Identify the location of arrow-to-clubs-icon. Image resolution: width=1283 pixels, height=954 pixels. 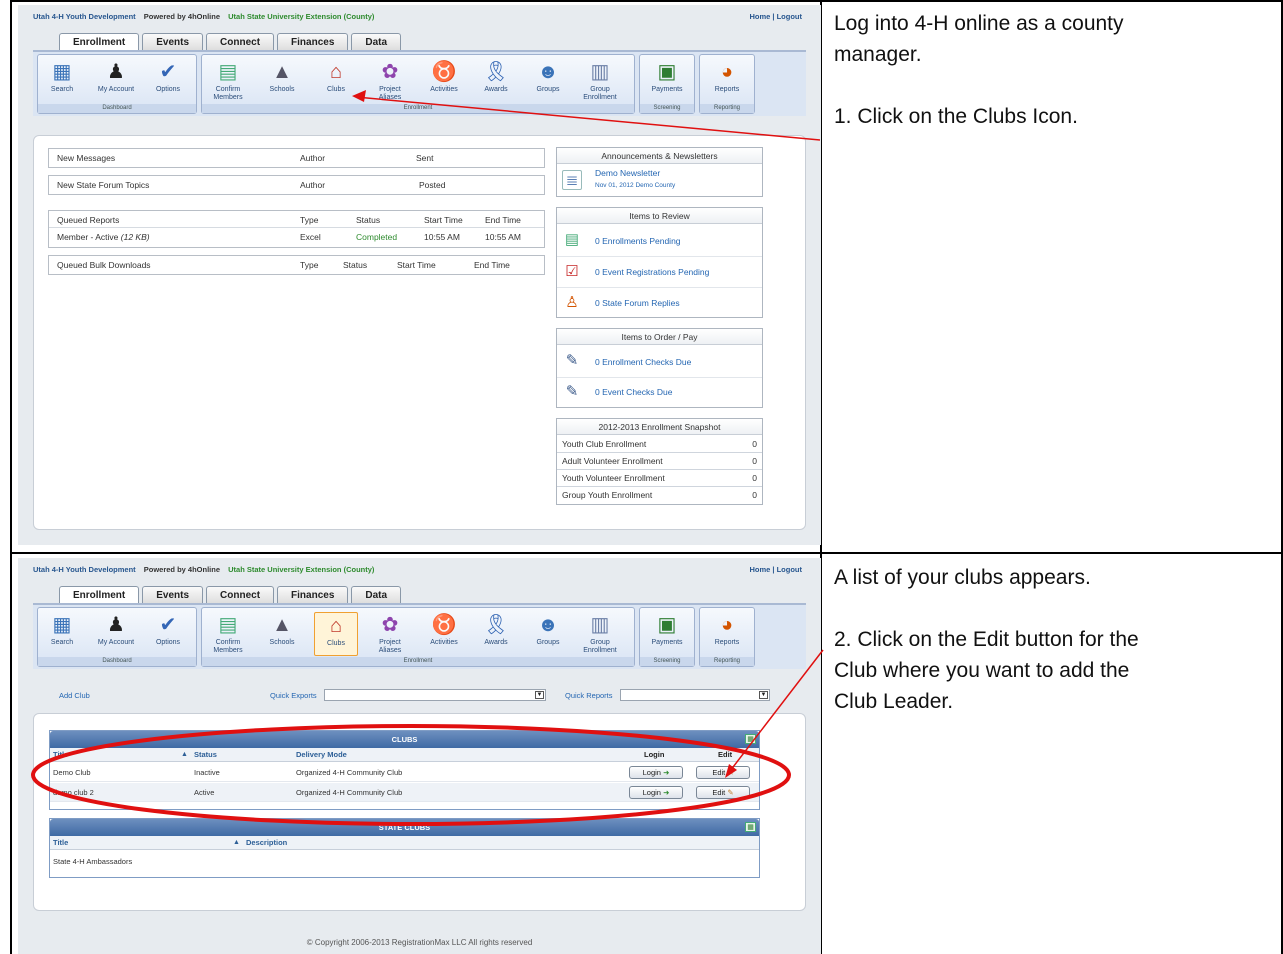
(586, 115).